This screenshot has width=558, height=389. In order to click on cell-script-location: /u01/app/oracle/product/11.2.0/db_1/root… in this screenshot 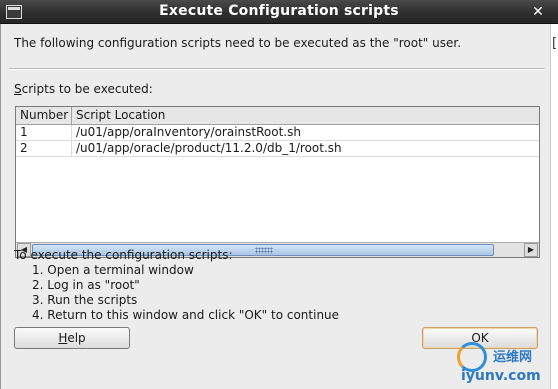, I will do `click(209, 148)`.